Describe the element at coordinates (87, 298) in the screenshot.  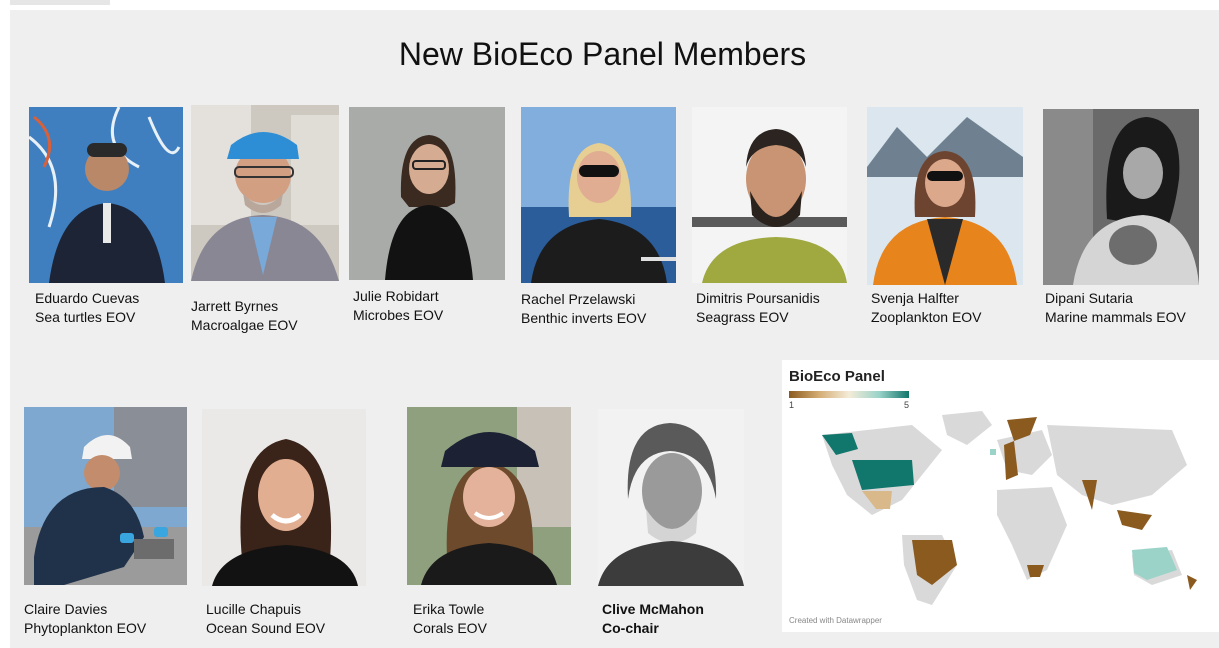
I see `member-name: Eduardo Cuevas` at that location.